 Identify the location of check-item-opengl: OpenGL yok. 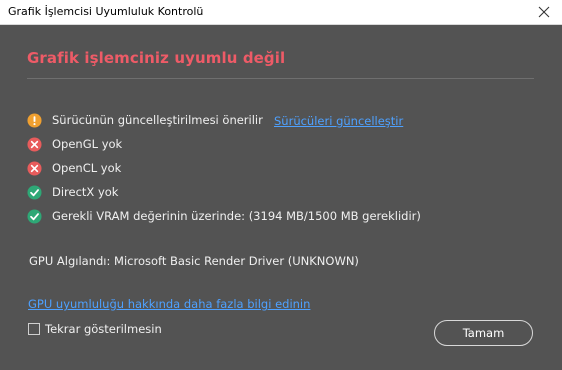
(74, 144).